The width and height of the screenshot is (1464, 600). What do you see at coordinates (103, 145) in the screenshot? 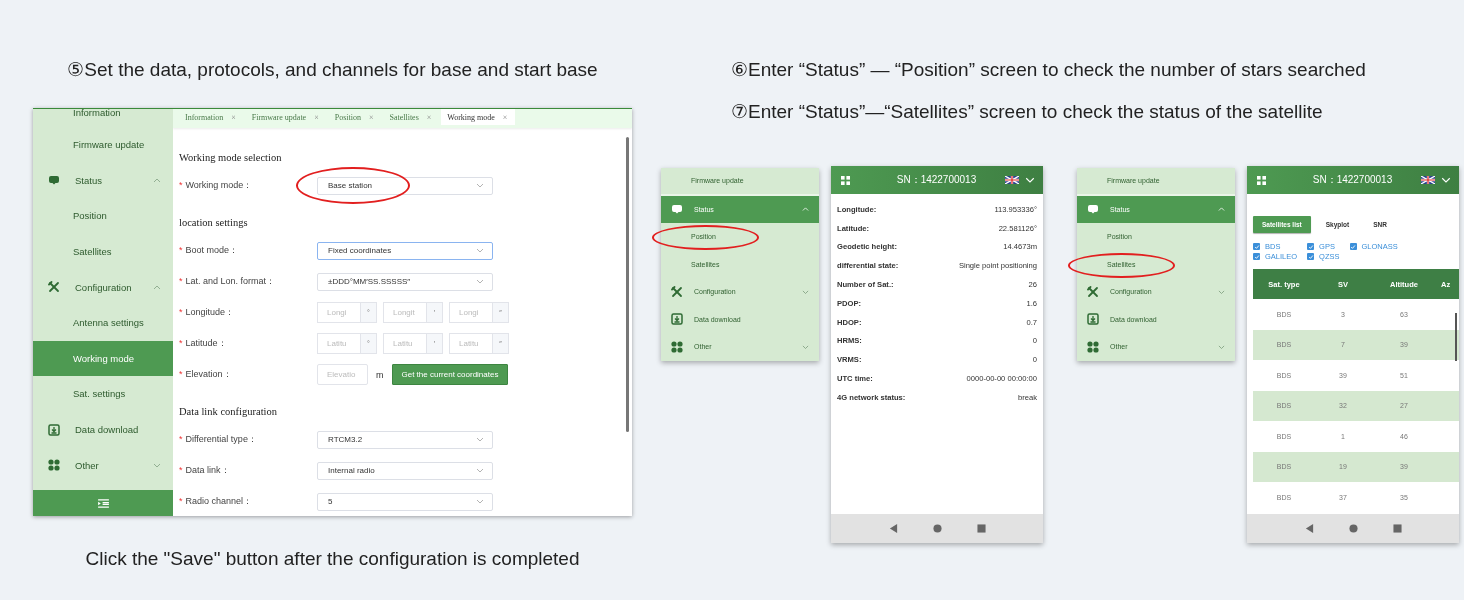
I see `sidebar-item: Firmware update` at bounding box center [103, 145].